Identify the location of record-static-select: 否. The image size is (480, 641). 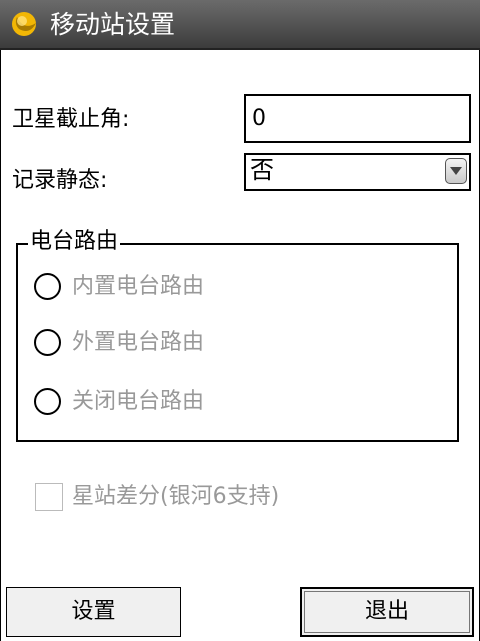
(357, 172).